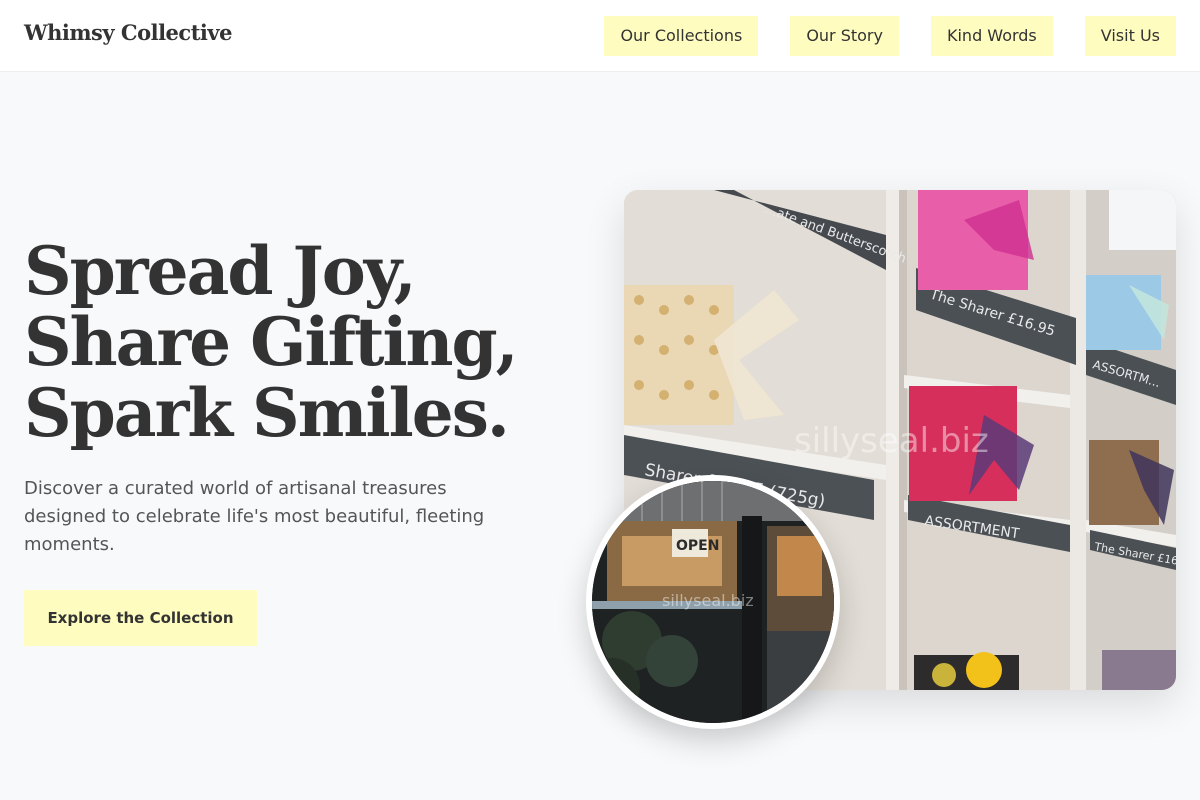 The width and height of the screenshot is (1200, 800). I want to click on explore-collection-button: Explore the Collection, so click(140, 618).